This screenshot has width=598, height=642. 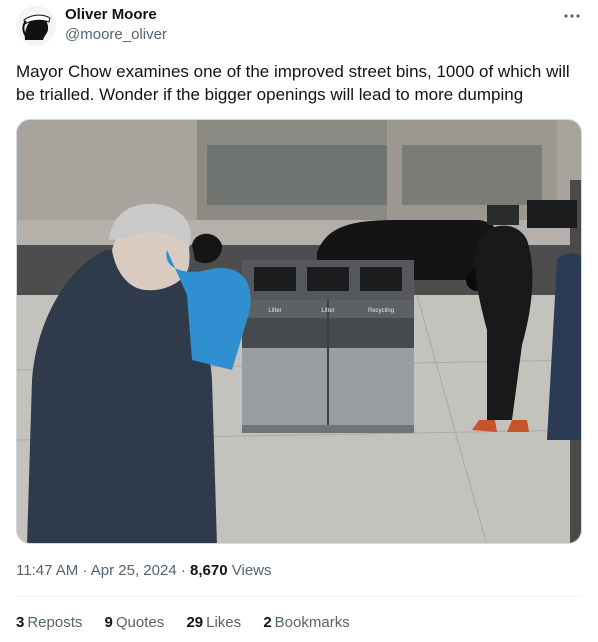 What do you see at coordinates (251, 570) in the screenshot?
I see `views-label: Views` at bounding box center [251, 570].